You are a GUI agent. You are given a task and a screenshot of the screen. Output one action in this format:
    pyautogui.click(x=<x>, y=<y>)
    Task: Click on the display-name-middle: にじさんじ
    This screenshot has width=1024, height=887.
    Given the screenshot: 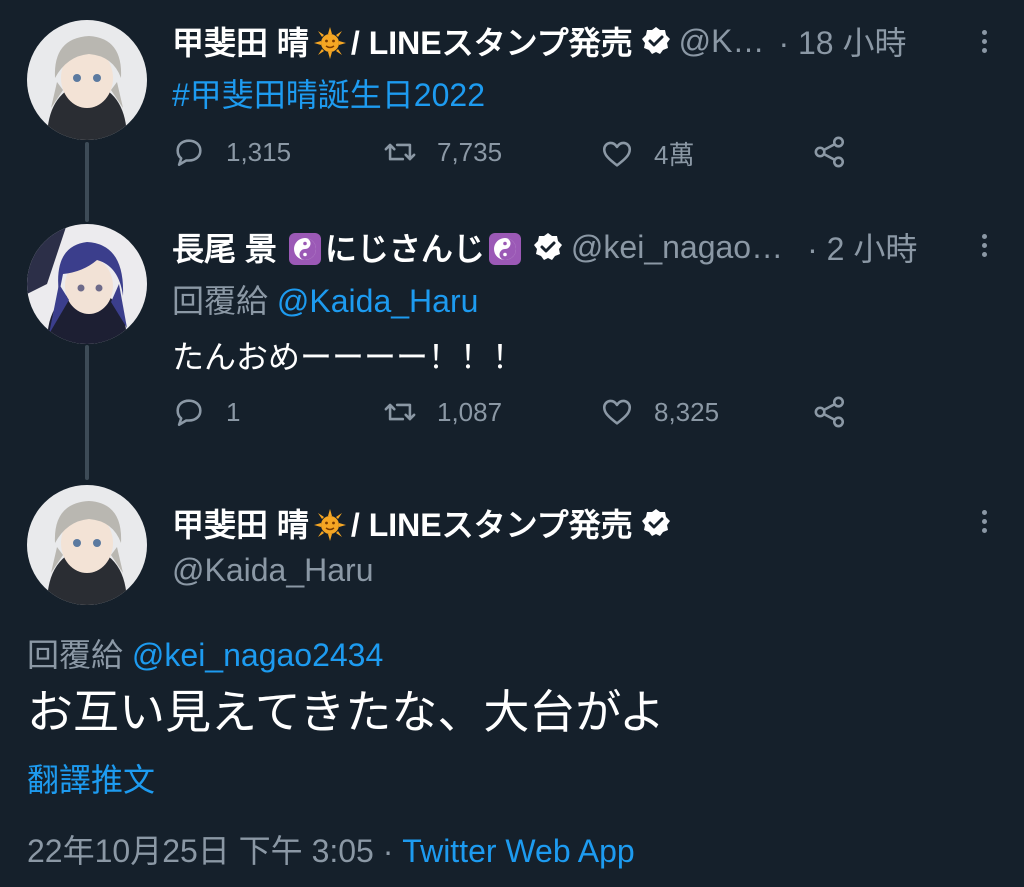 What is the action you would take?
    pyautogui.click(x=404, y=249)
    